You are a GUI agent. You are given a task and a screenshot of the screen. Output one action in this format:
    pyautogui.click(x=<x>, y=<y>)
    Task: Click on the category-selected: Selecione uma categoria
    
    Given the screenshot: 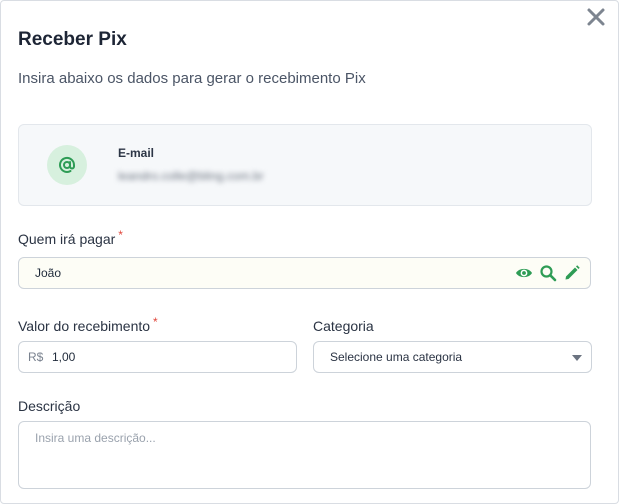 What is the action you would take?
    pyautogui.click(x=396, y=357)
    